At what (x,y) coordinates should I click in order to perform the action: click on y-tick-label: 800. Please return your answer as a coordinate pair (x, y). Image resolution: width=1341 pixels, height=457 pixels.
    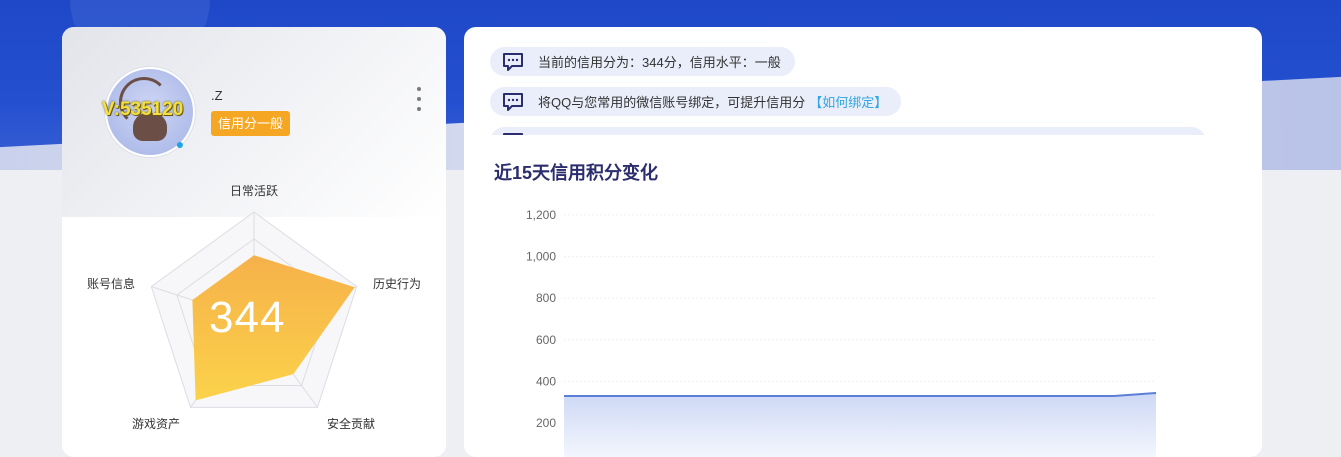
    Looking at the image, I should click on (546, 298).